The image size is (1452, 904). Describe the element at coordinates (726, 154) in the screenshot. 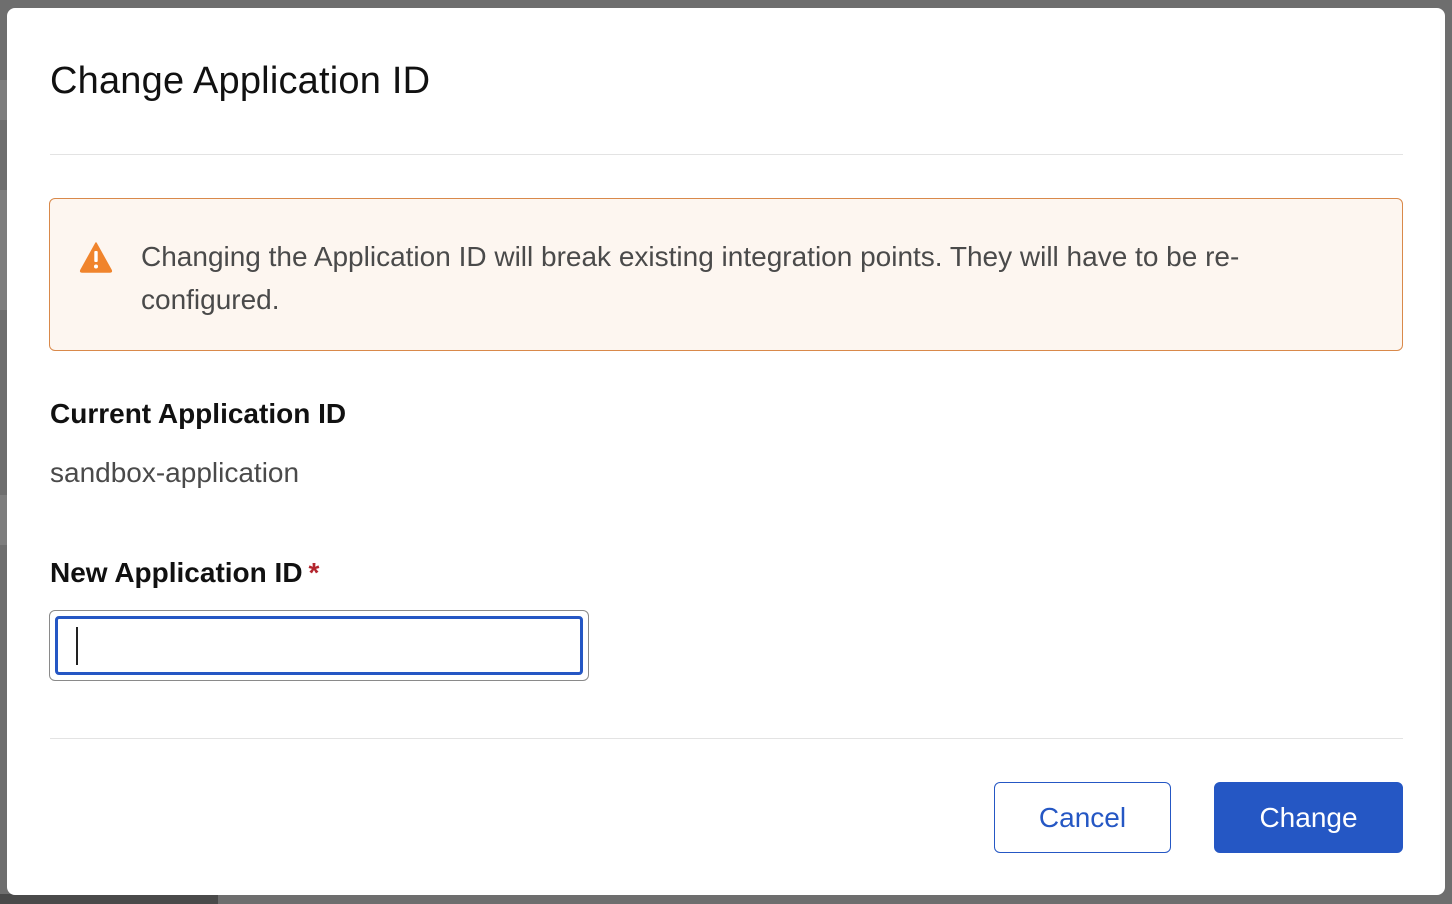

I see `header-divider` at that location.